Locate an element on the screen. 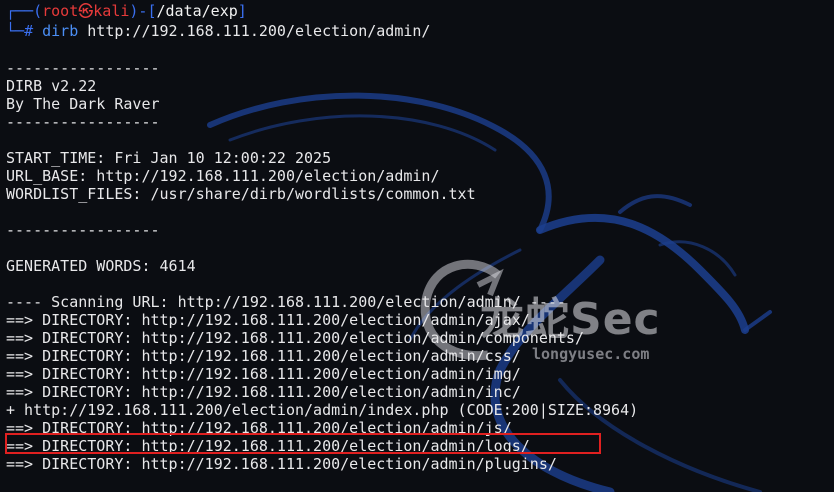 The height and width of the screenshot is (492, 834). prompt-line: ┌──(root㉿kali)-[/data/exp] is located at coordinates (126, 11).